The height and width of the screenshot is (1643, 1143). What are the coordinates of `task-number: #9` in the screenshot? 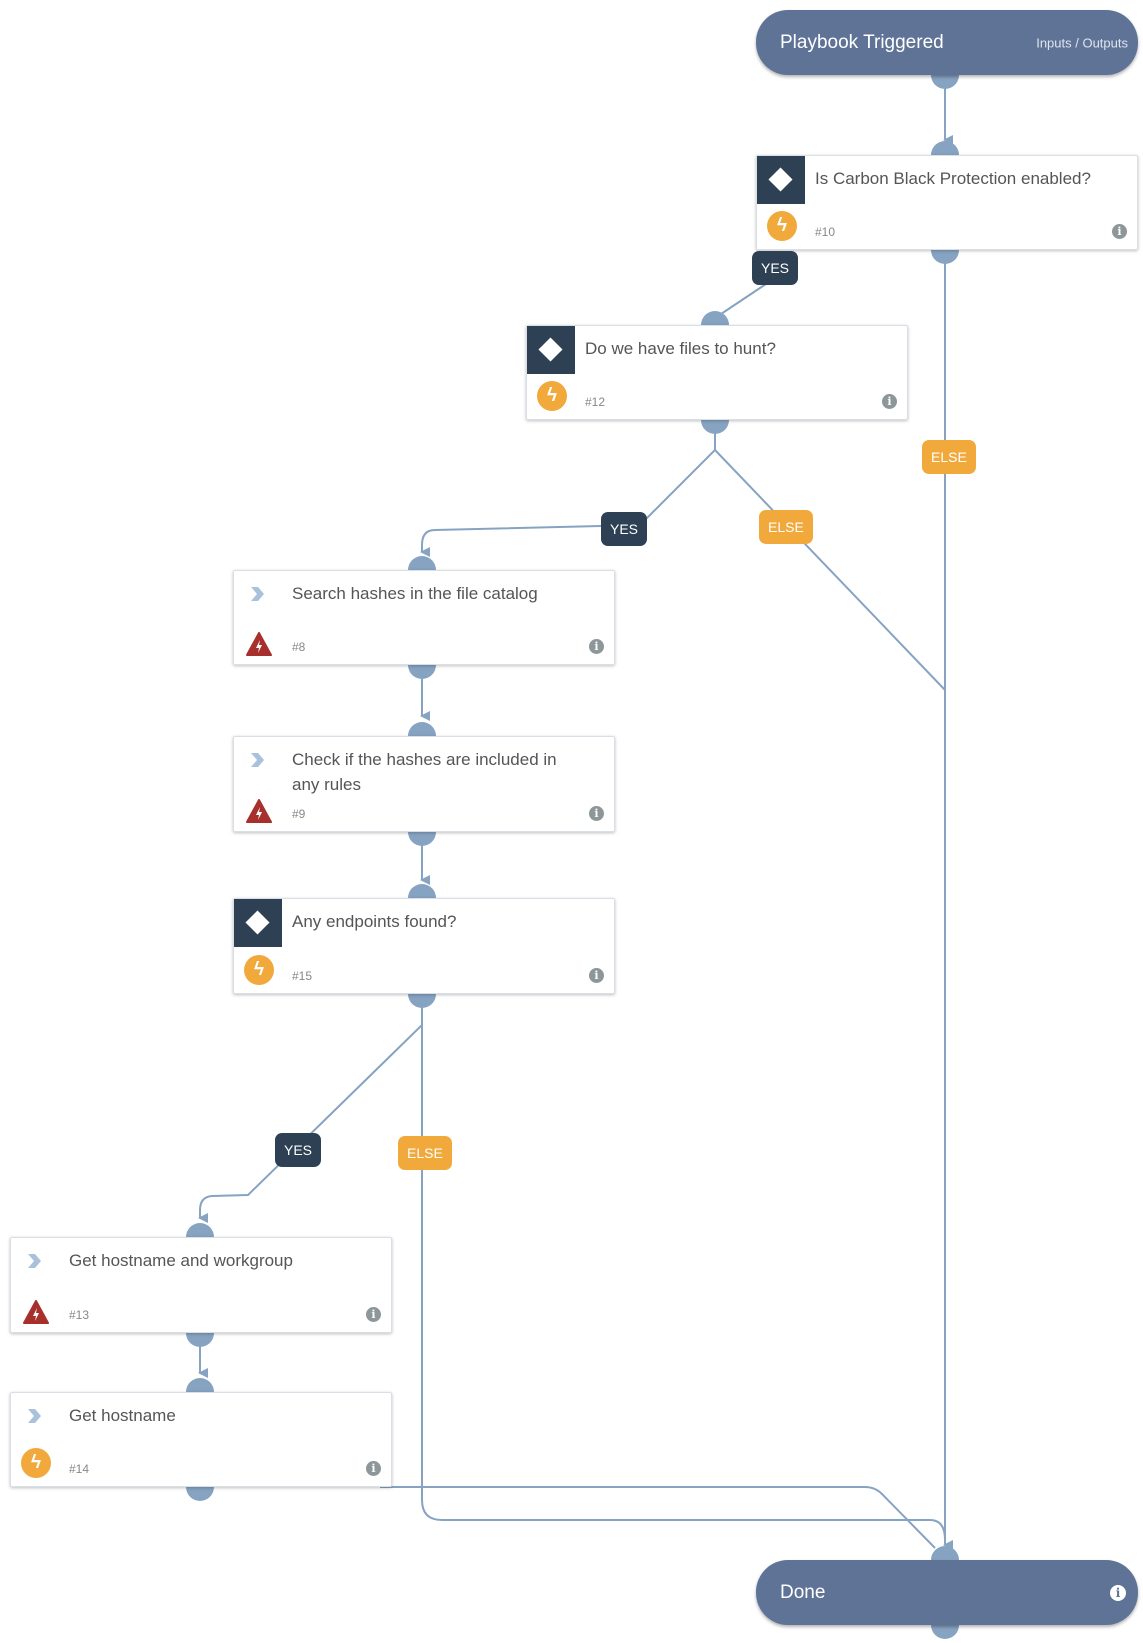 It's located at (299, 814).